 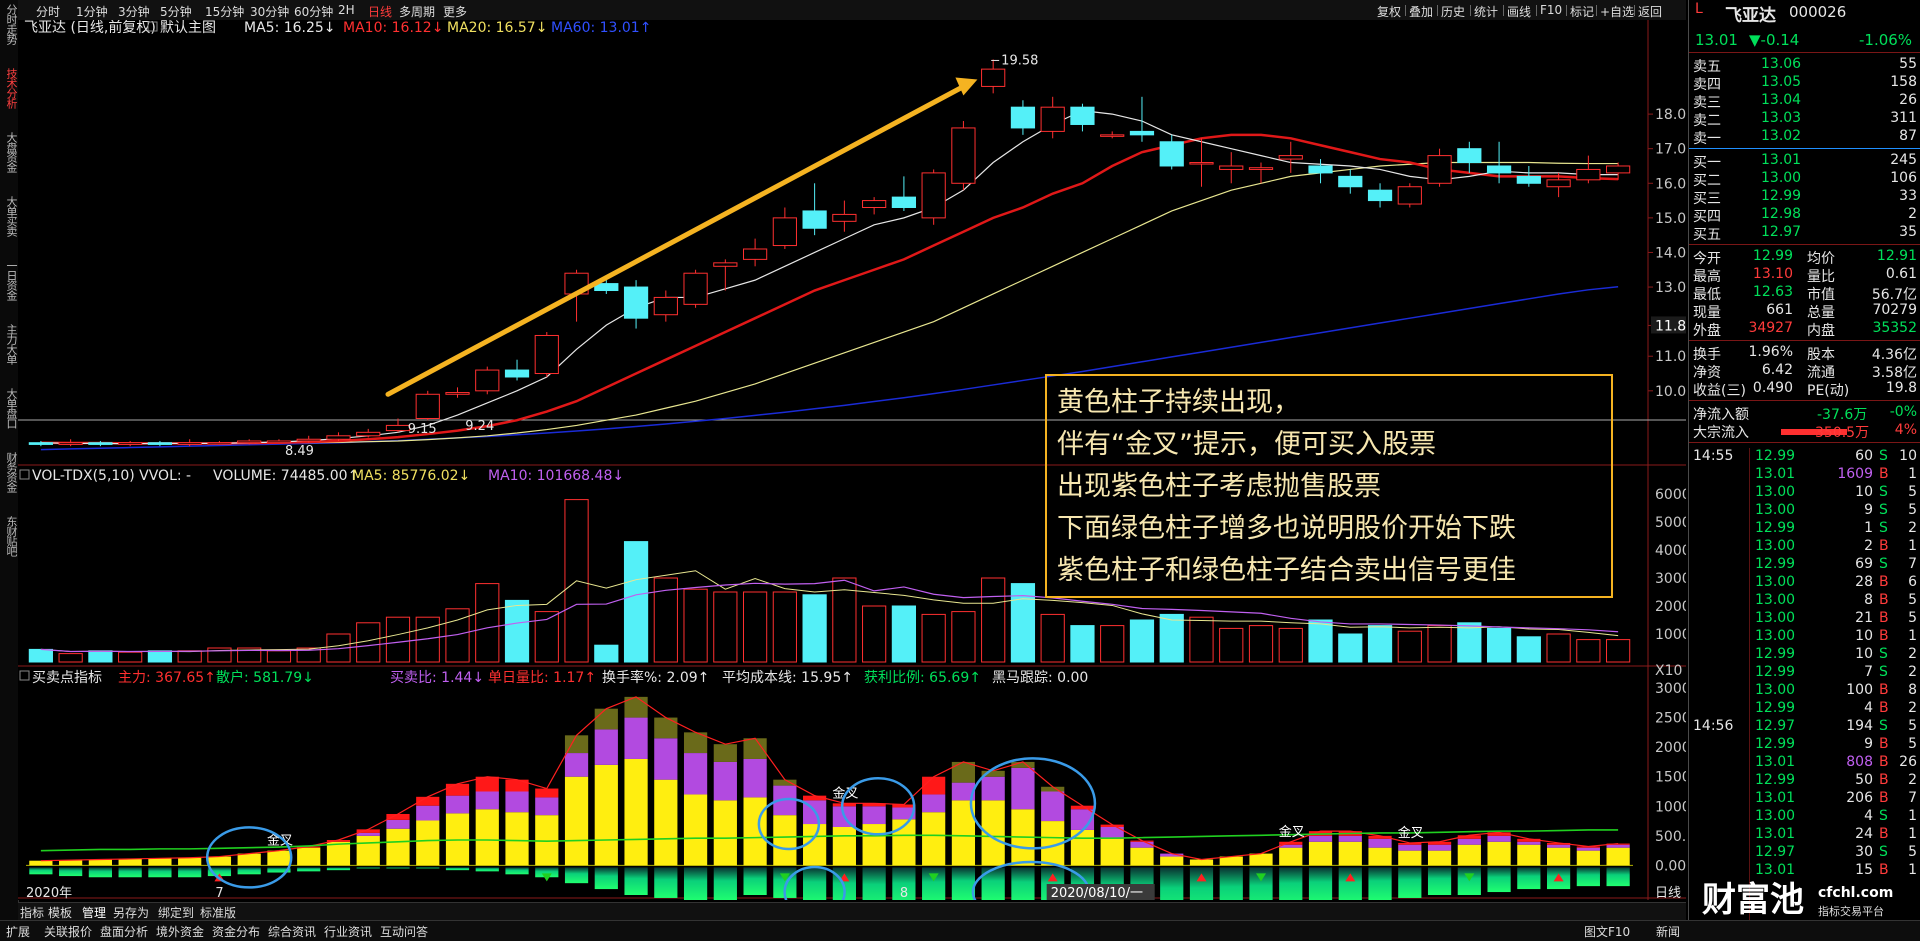 What do you see at coordinates (9, 156) in the screenshot?
I see `sidebar-item-2: 大盘资金` at bounding box center [9, 156].